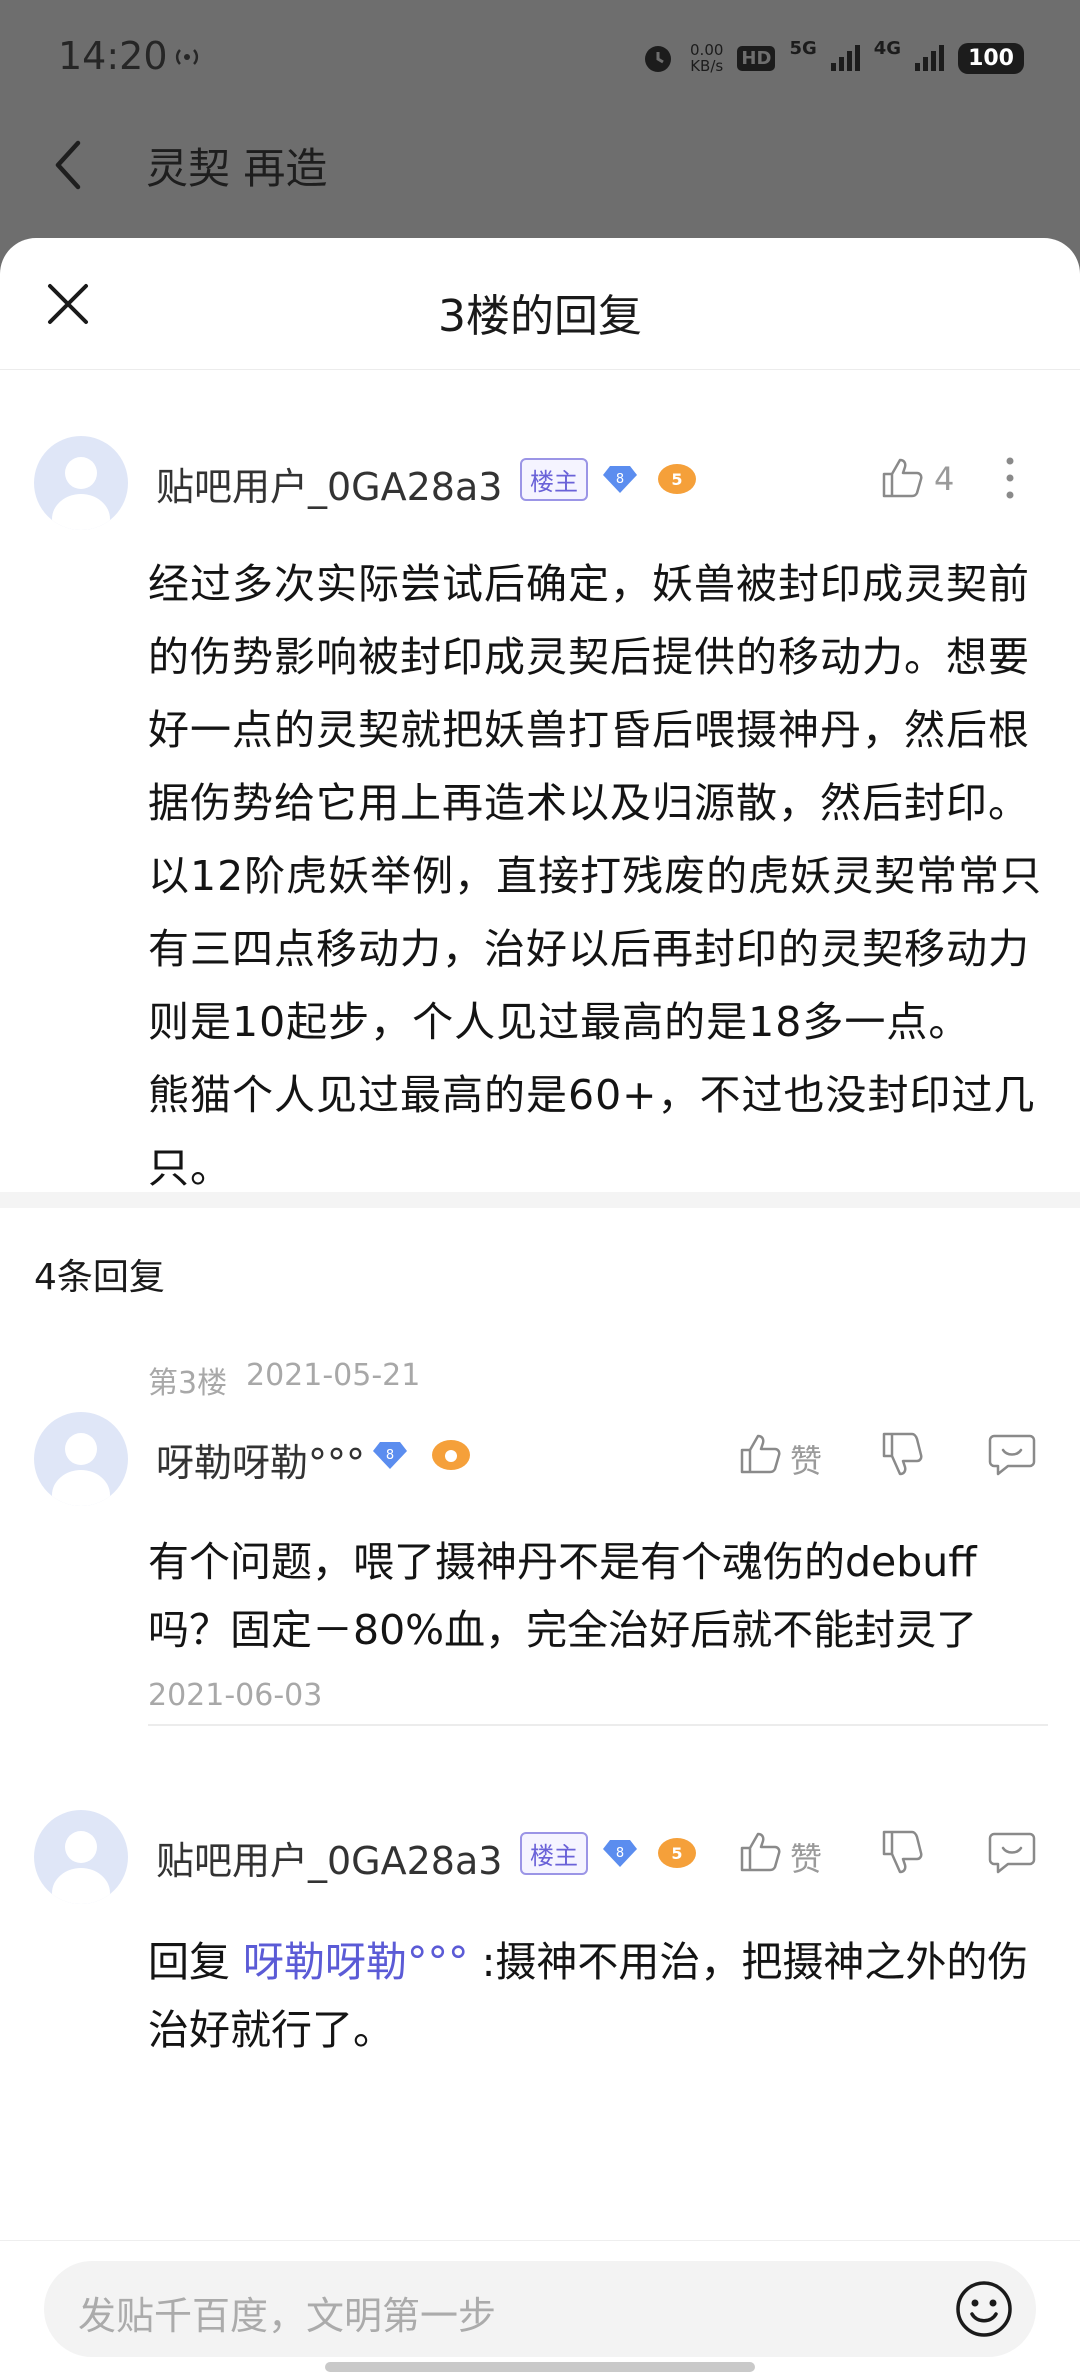  Describe the element at coordinates (598, 1725) in the screenshot. I see `reply-divider` at that location.